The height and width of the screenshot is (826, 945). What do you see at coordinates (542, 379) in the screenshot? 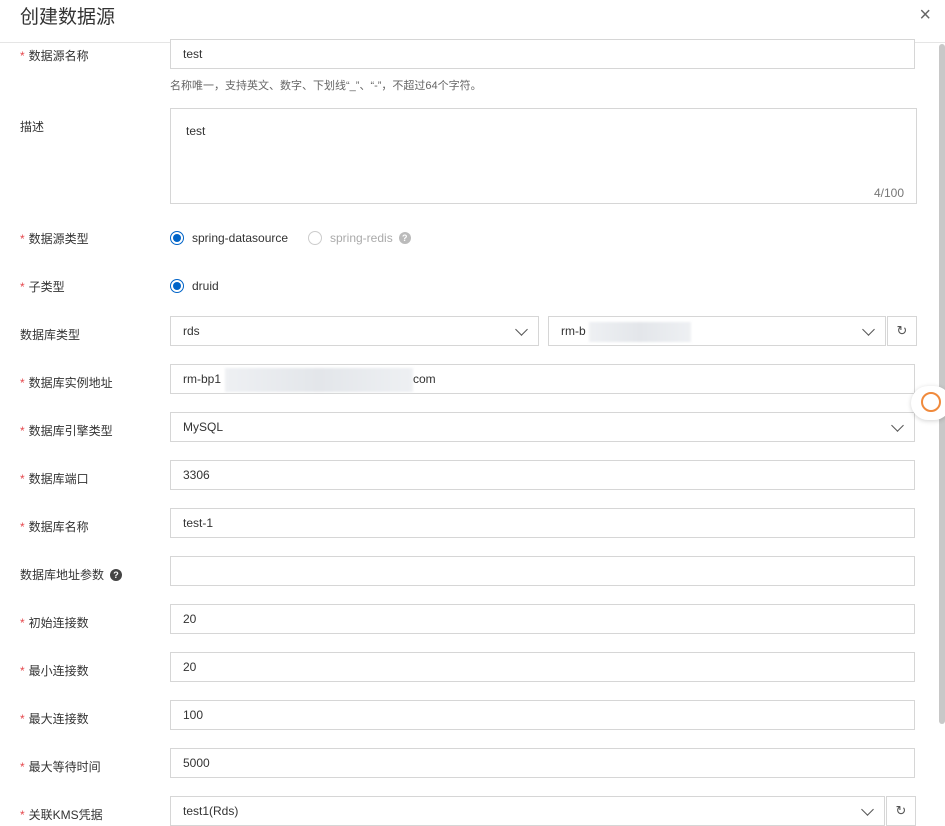
I see `instance-address-input: rm-bp1 com` at bounding box center [542, 379].